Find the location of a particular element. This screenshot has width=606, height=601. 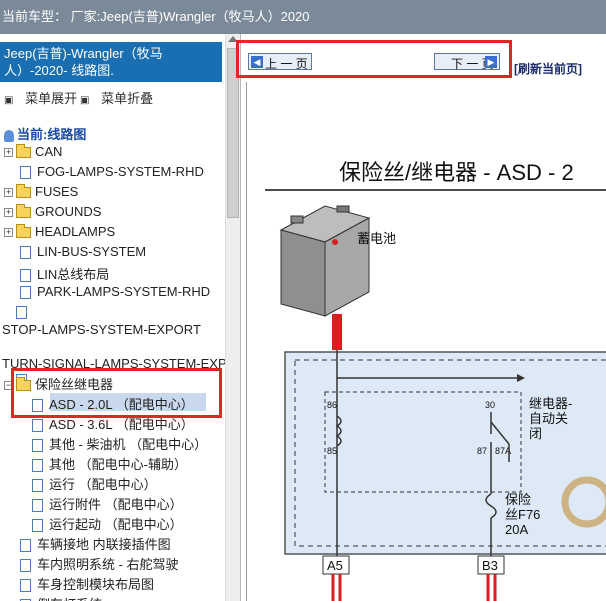

scroll-up-icon is located at coordinates (233, 39).